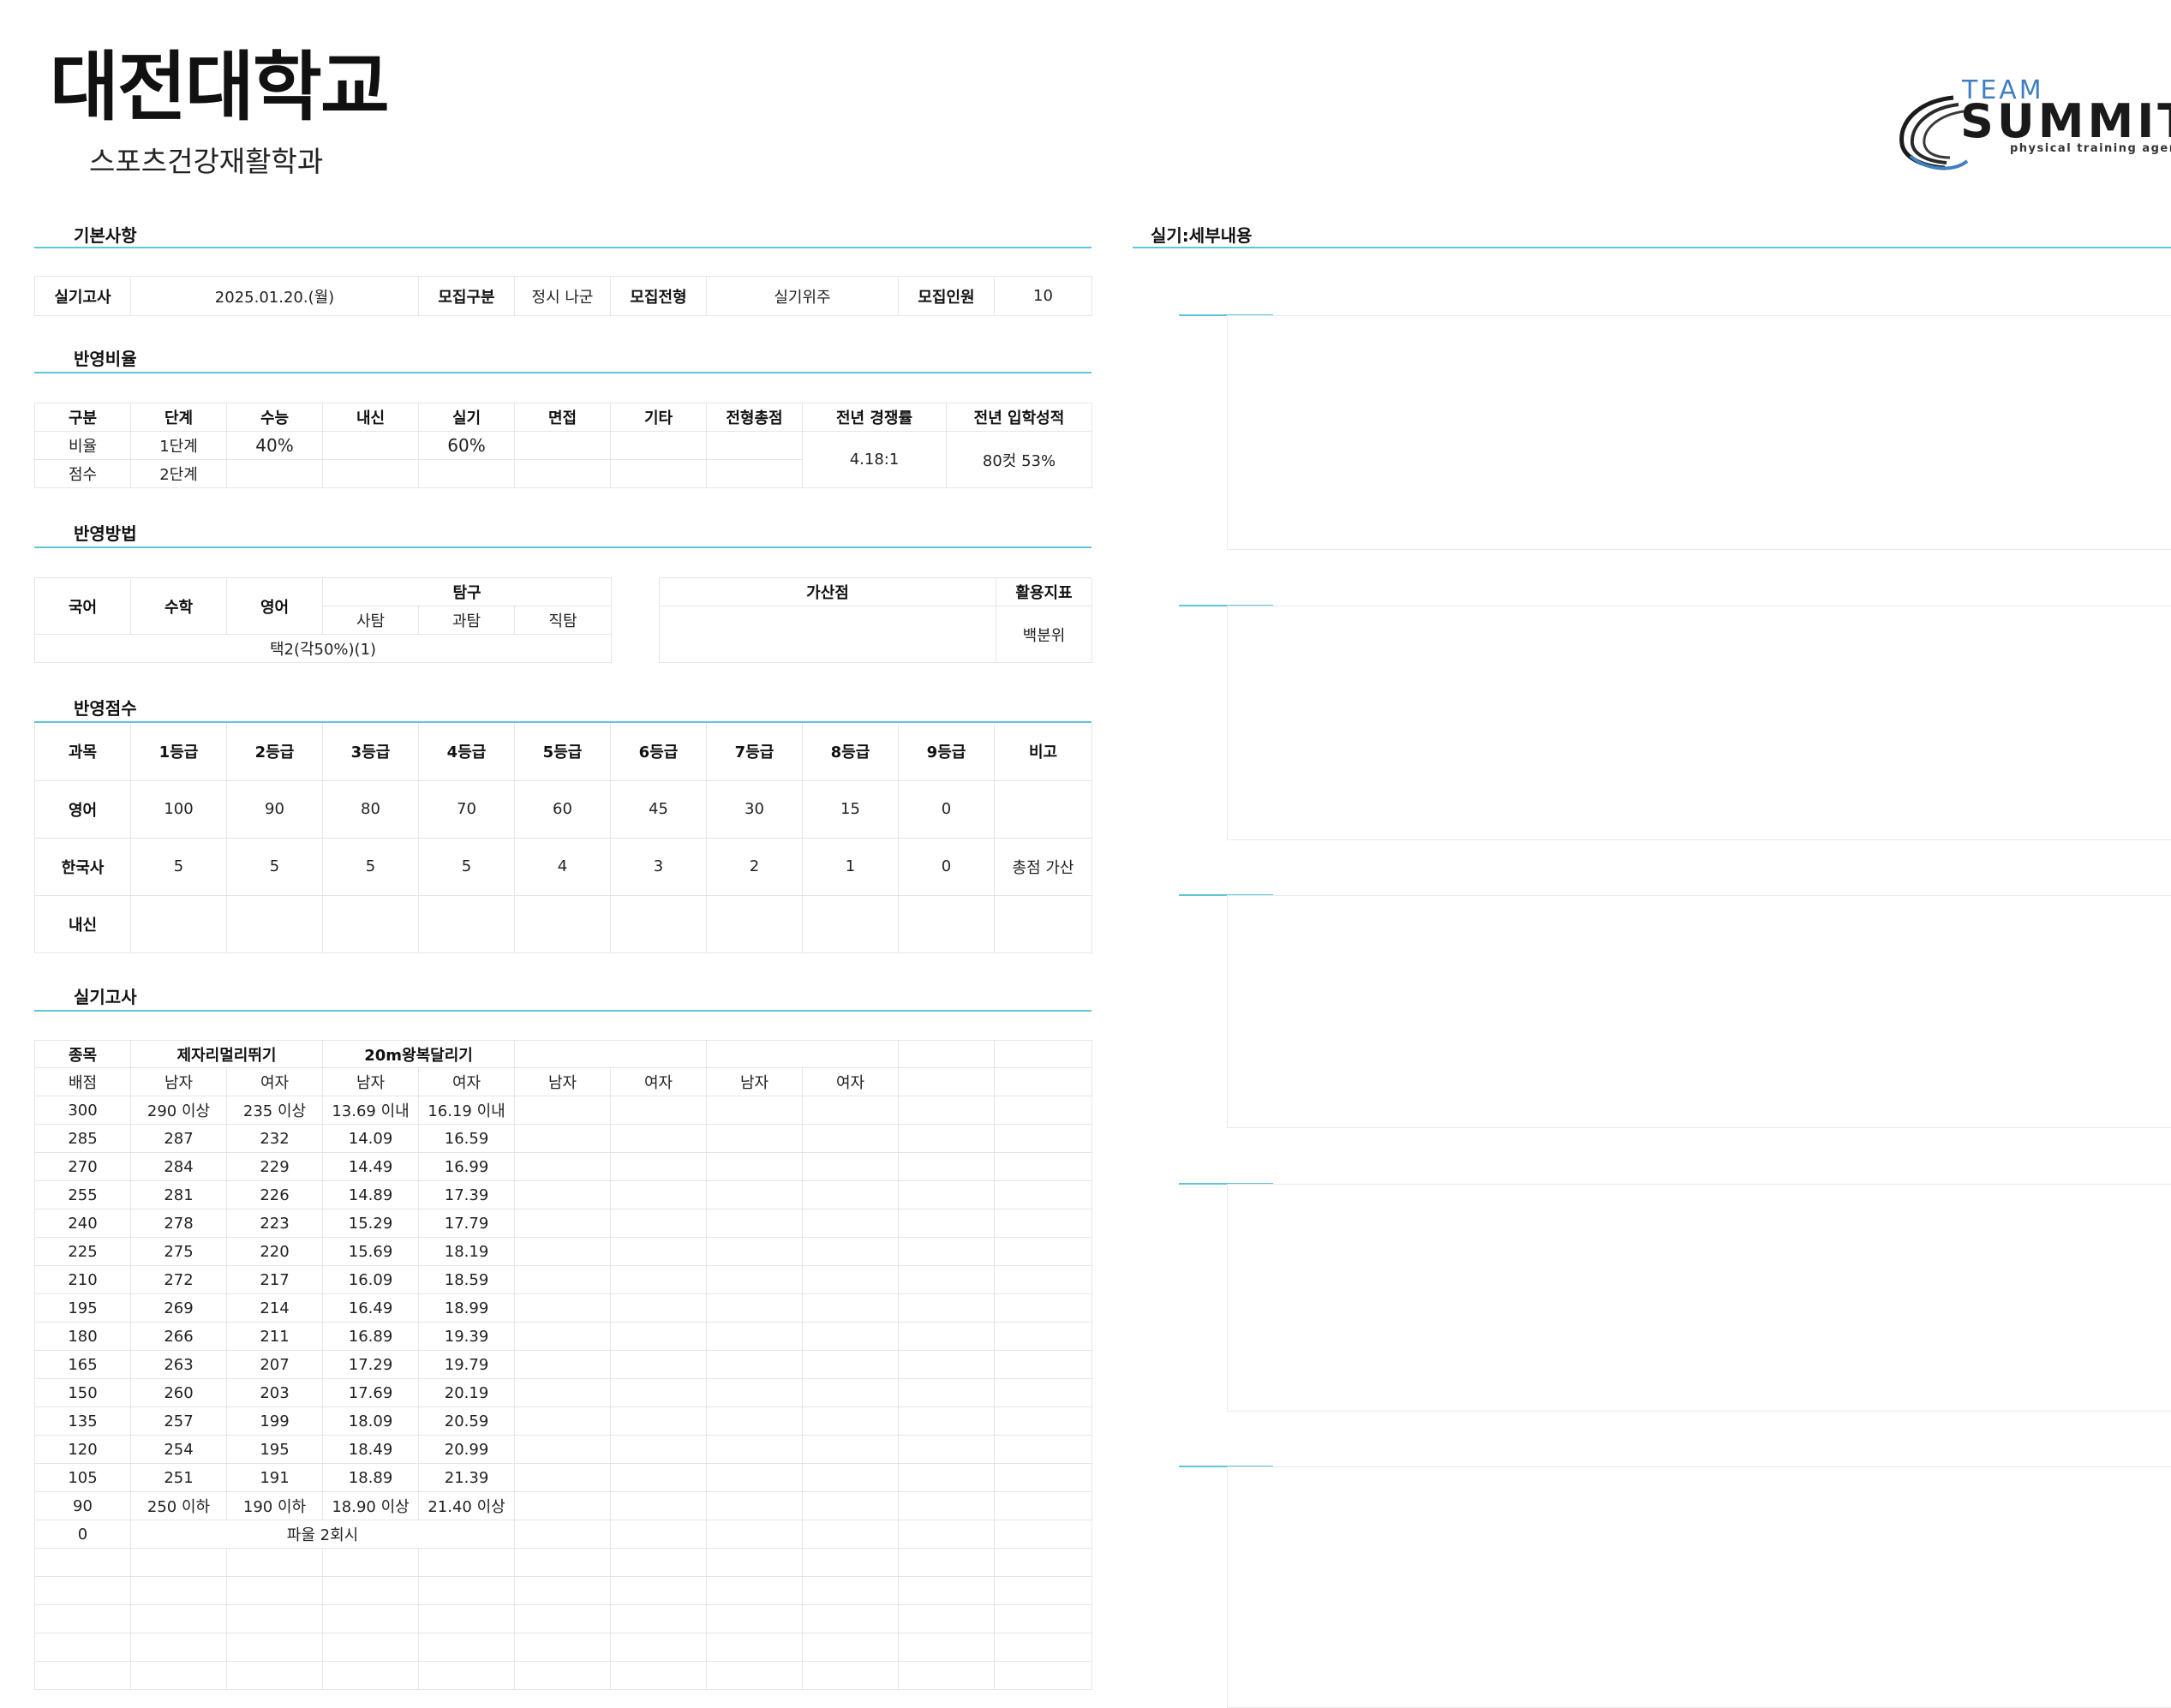 The width and height of the screenshot is (2171, 1708). Describe the element at coordinates (82, 1081) in the screenshot. I see `score-label: 배점` at that location.